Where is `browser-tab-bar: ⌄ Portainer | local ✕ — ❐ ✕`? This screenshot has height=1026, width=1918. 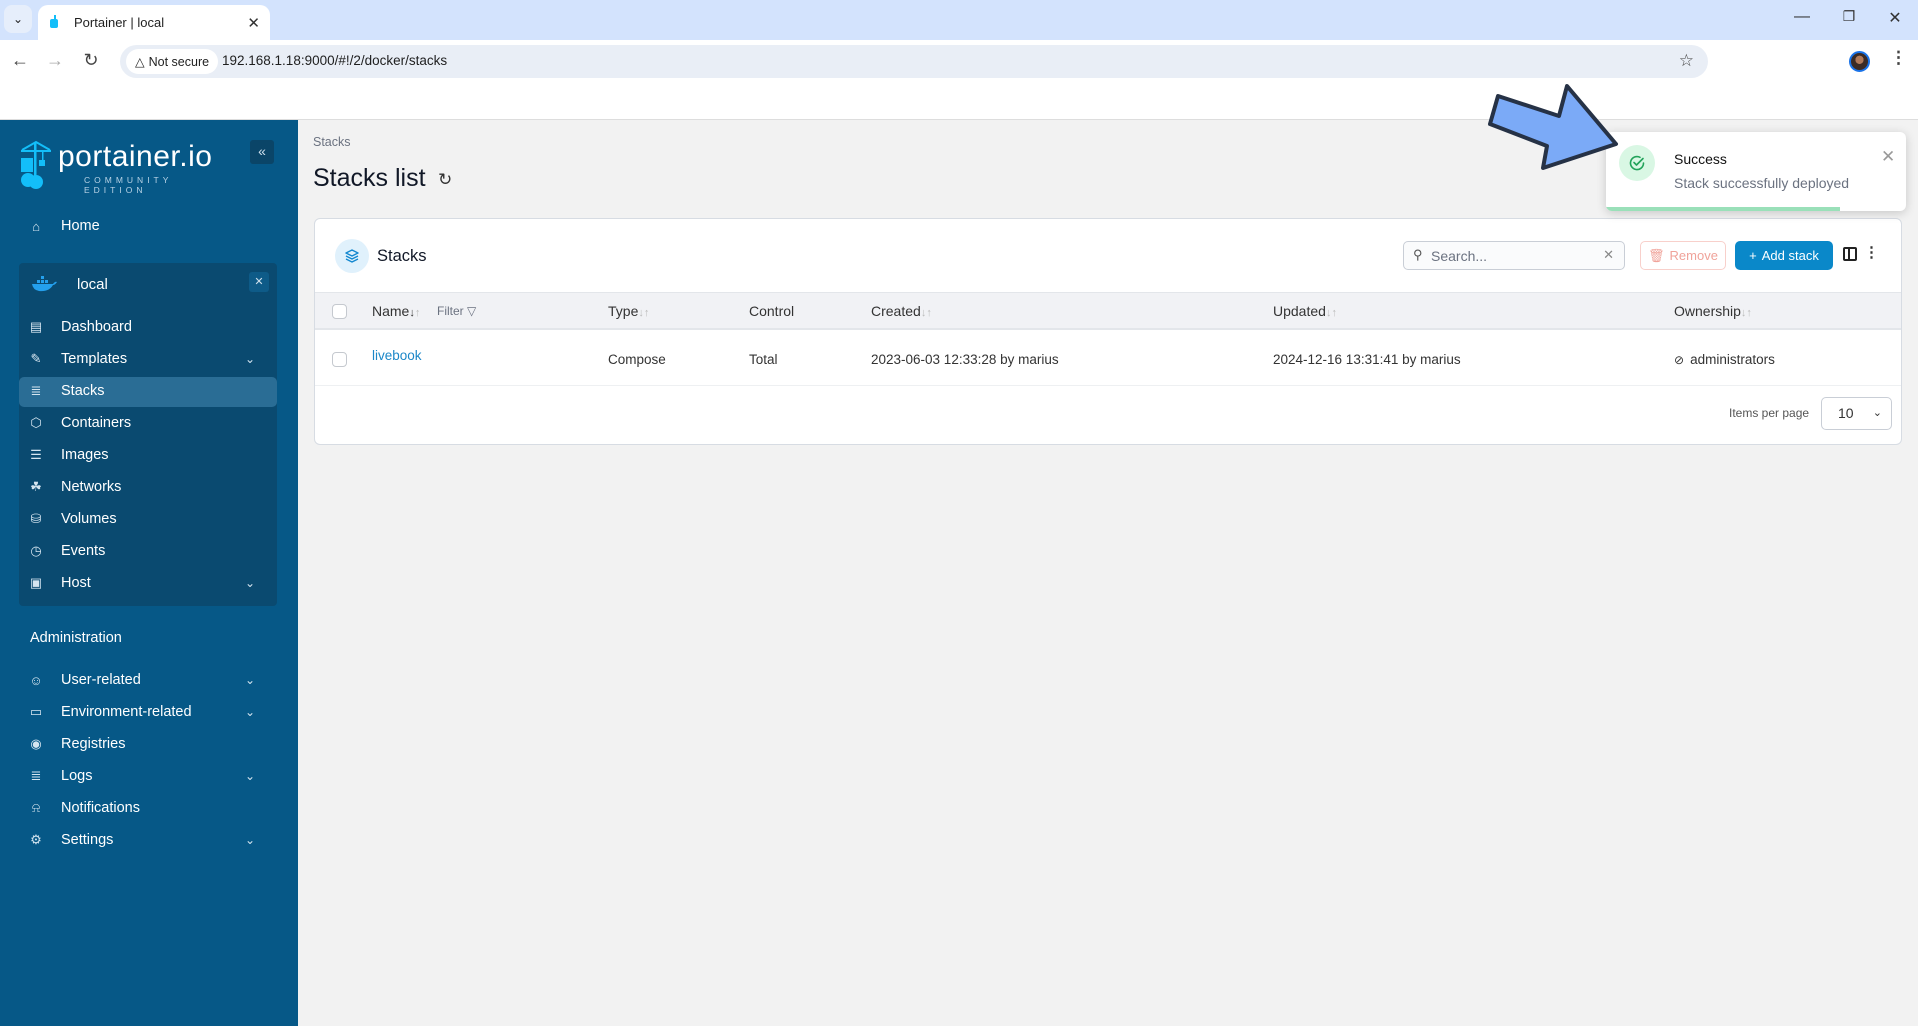
browser-tab-bar: ⌄ Portainer | local ✕ — ❐ ✕ is located at coordinates (959, 20).